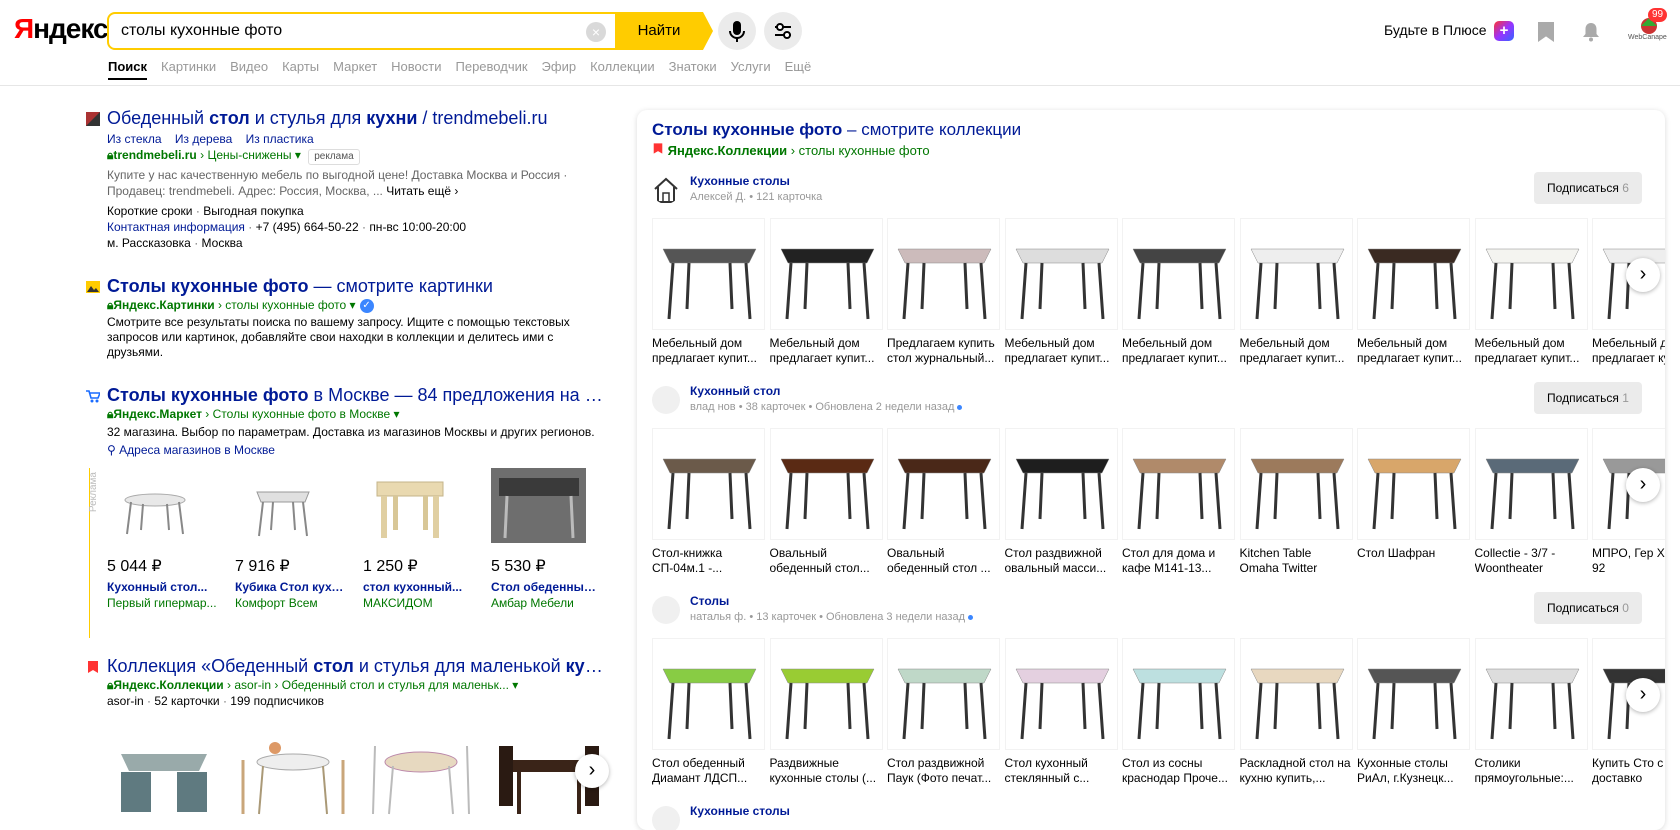 This screenshot has height=830, width=1680. Describe the element at coordinates (294, 539) in the screenshot. I see `product-card: 7 916 ₽ Кубика Стол кухо... Комфорт Всем` at that location.